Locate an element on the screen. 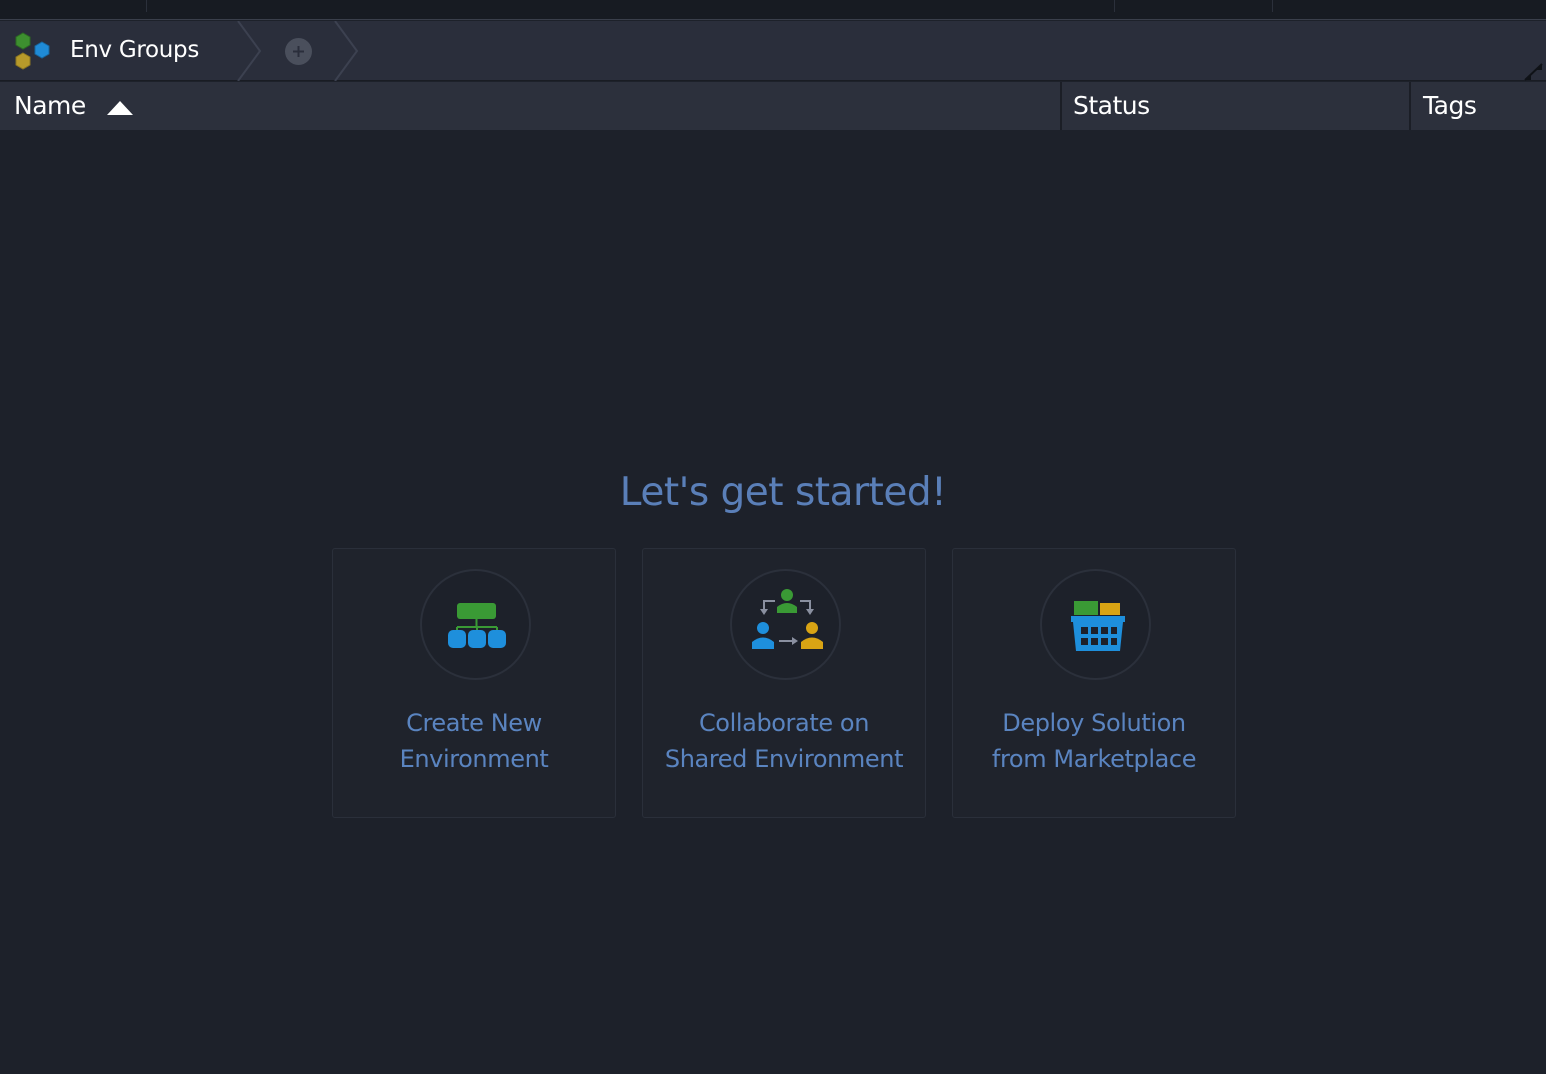 This screenshot has height=1074, width=1546. add-group-button is located at coordinates (298, 51).